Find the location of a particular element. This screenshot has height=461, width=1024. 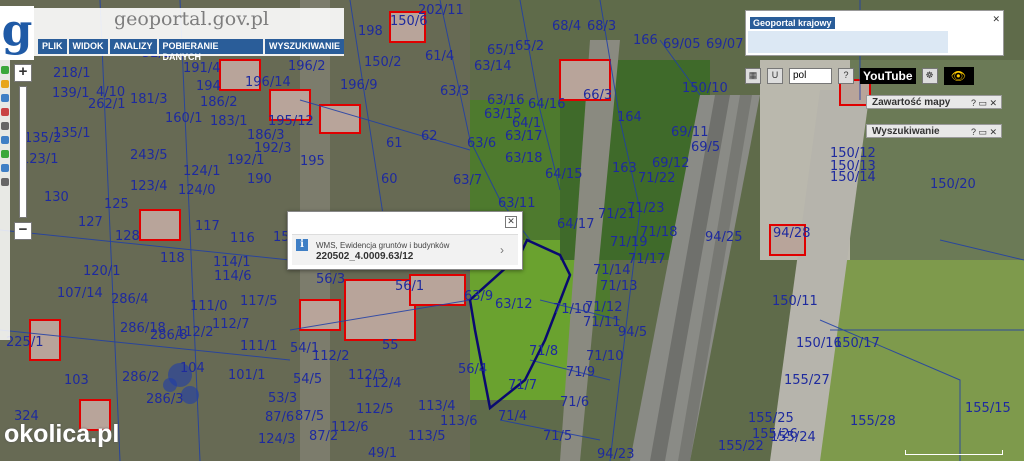

parcel-label: 63/11 is located at coordinates (516, 203).